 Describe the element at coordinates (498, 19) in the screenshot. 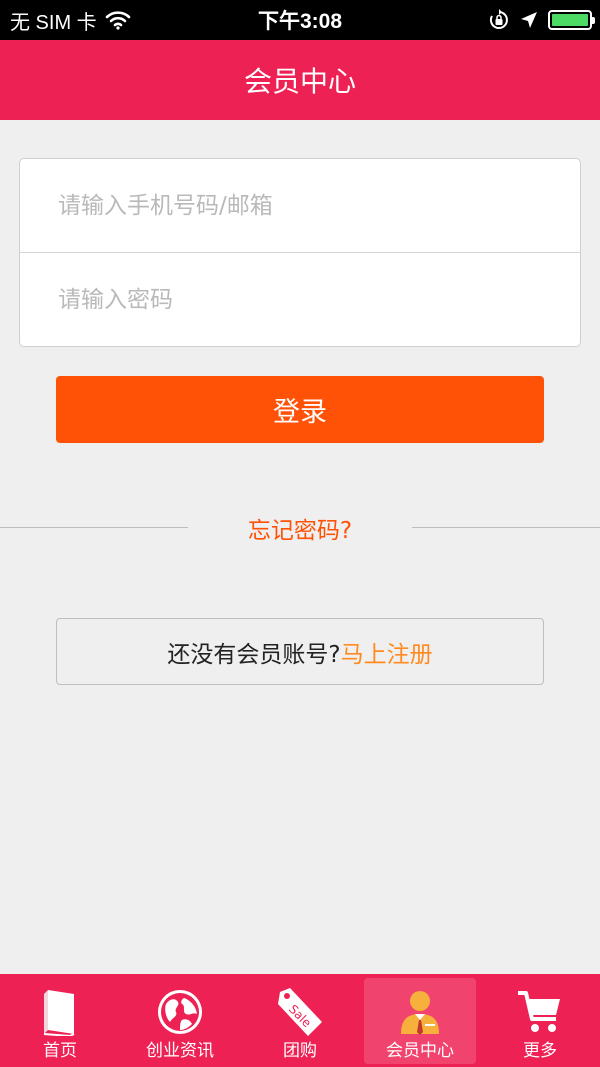

I see `orientation-lock-icon` at that location.